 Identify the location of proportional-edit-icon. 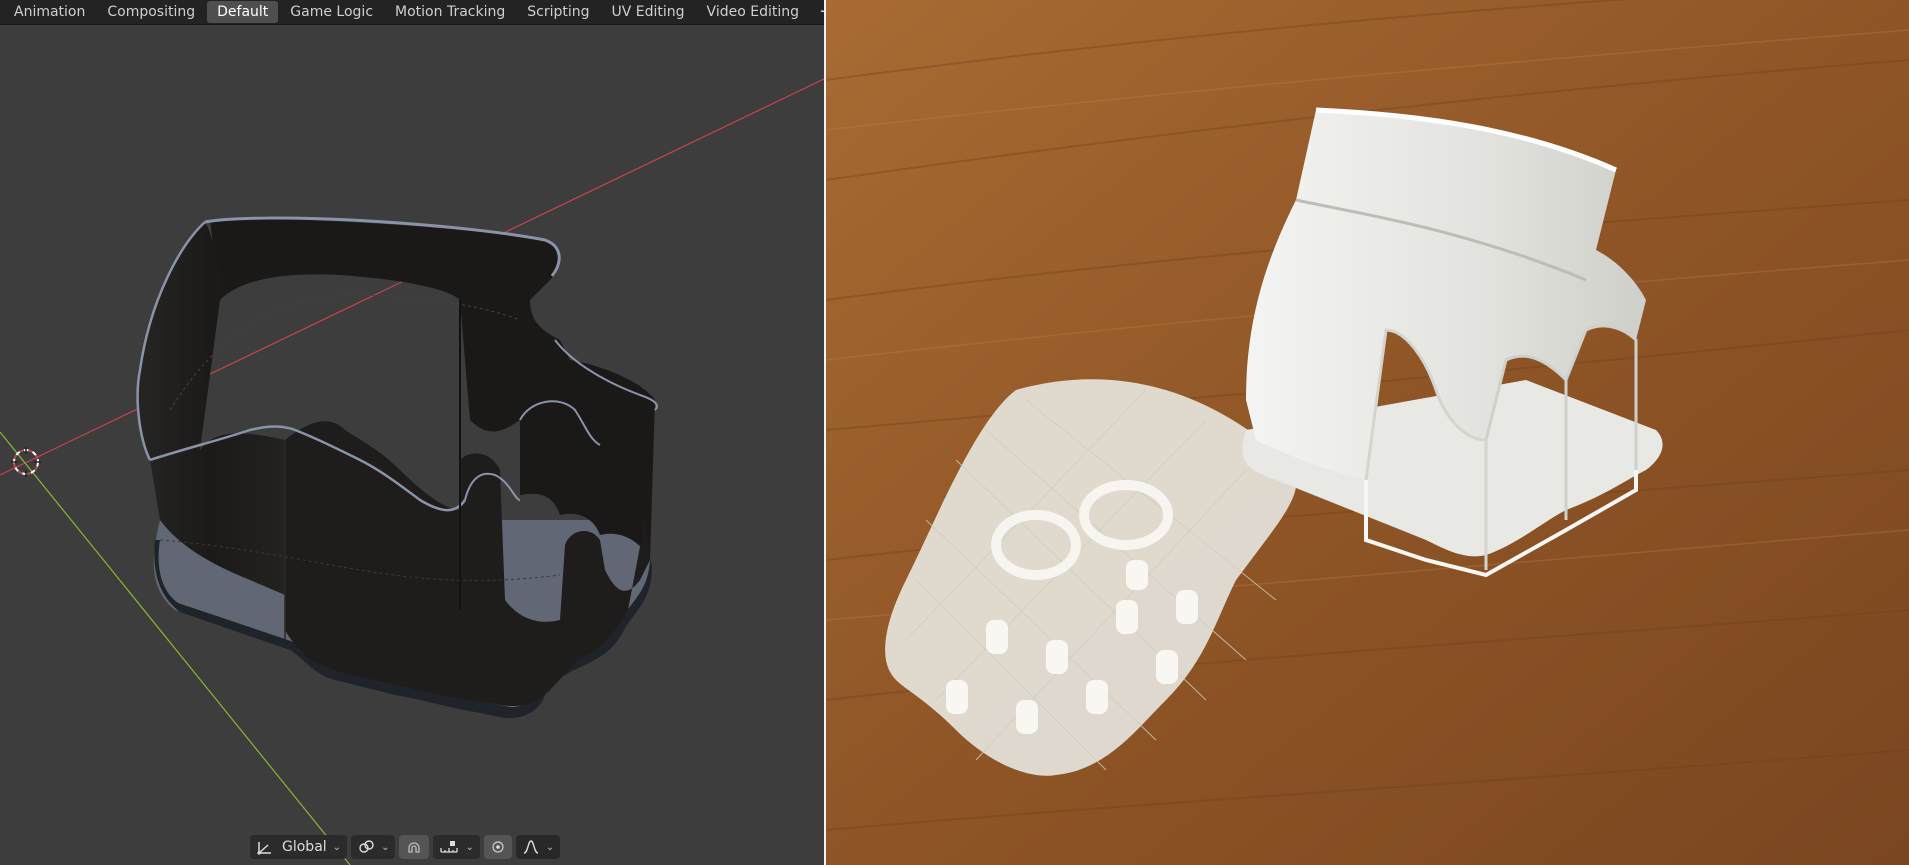
(498, 847).